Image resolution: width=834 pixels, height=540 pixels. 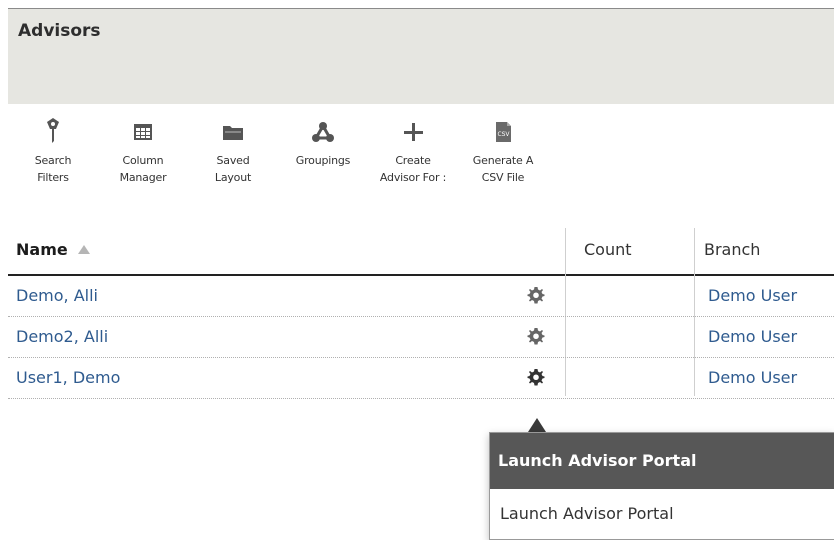 What do you see at coordinates (59, 31) in the screenshot?
I see `page-title: Advisors` at bounding box center [59, 31].